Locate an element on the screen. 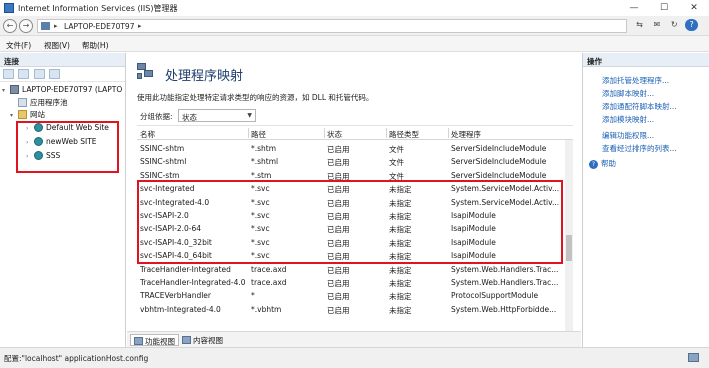  tree-view-icon is located at coordinates (55, 74).